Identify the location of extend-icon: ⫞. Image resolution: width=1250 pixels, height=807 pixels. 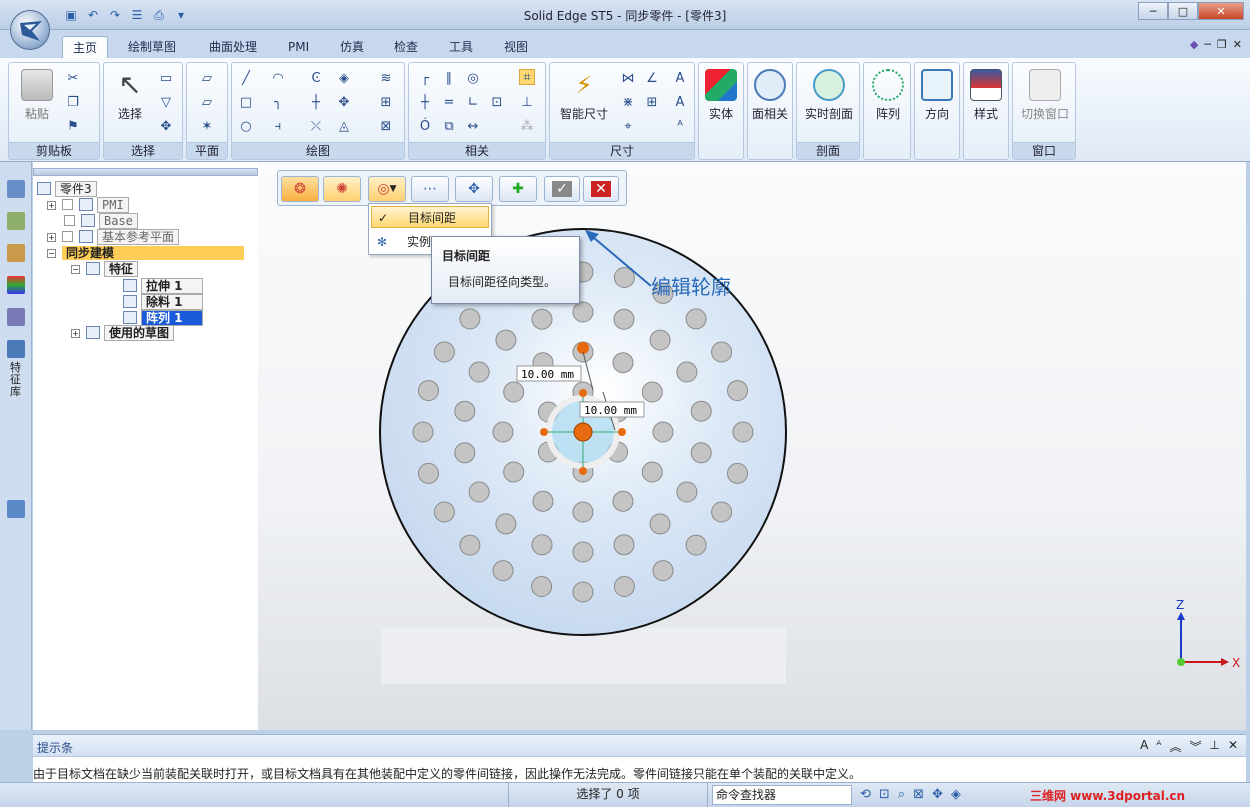
(278, 127).